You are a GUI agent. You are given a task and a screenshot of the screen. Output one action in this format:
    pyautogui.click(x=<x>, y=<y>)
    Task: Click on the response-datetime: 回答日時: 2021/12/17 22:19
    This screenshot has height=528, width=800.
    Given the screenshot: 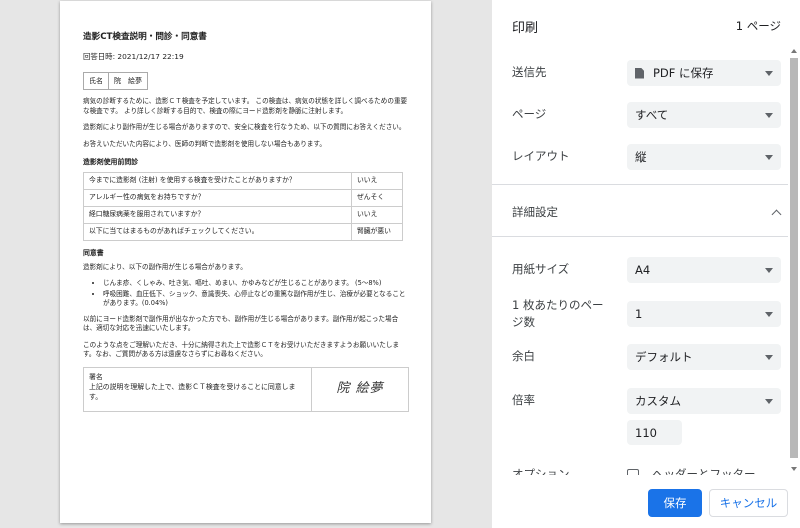 What is the action you would take?
    pyautogui.click(x=133, y=57)
    